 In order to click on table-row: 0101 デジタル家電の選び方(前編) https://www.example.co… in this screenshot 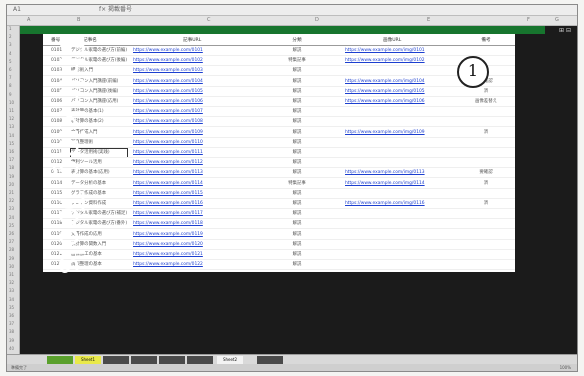, I will do `click(279, 51)`.